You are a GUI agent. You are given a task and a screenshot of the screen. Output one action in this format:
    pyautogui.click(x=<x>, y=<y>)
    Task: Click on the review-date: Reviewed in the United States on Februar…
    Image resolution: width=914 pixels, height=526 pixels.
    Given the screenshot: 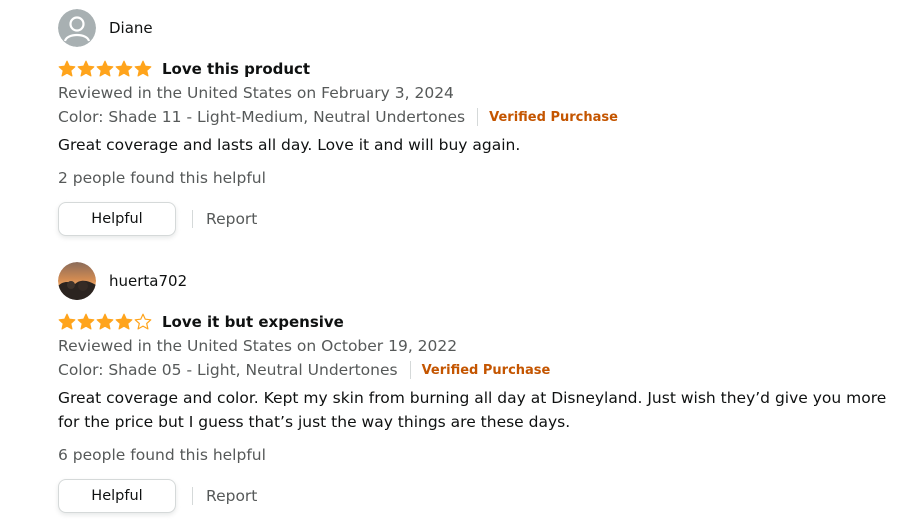 What is the action you would take?
    pyautogui.click(x=256, y=93)
    